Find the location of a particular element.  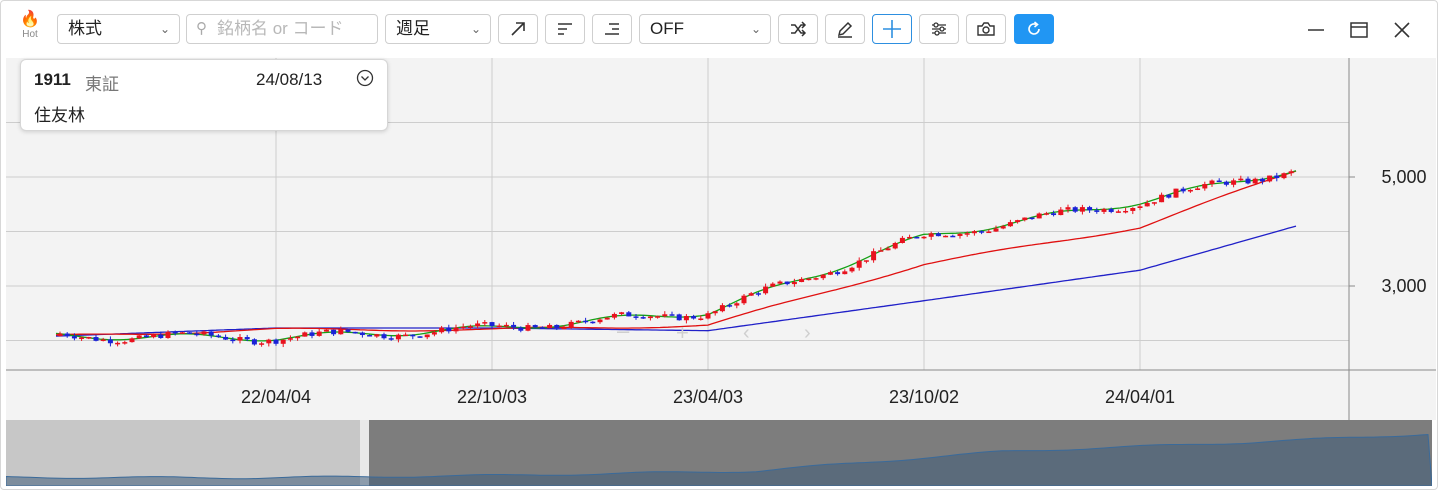

trend-line-icon is located at coordinates (518, 29).